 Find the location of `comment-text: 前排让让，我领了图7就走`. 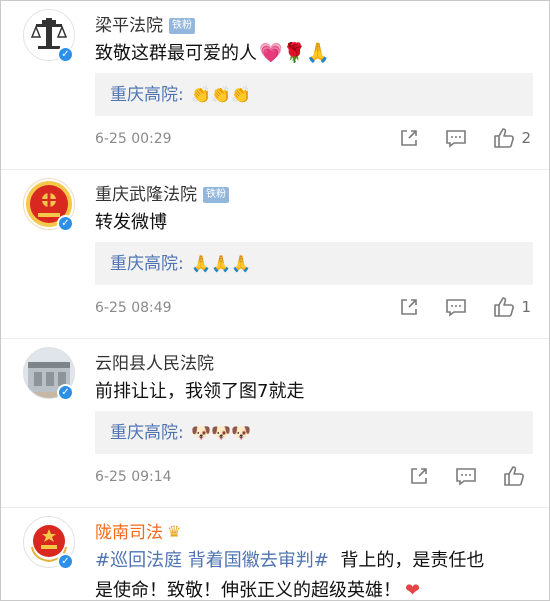

comment-text: 前排让让，我领了图7就走 is located at coordinates (200, 391).